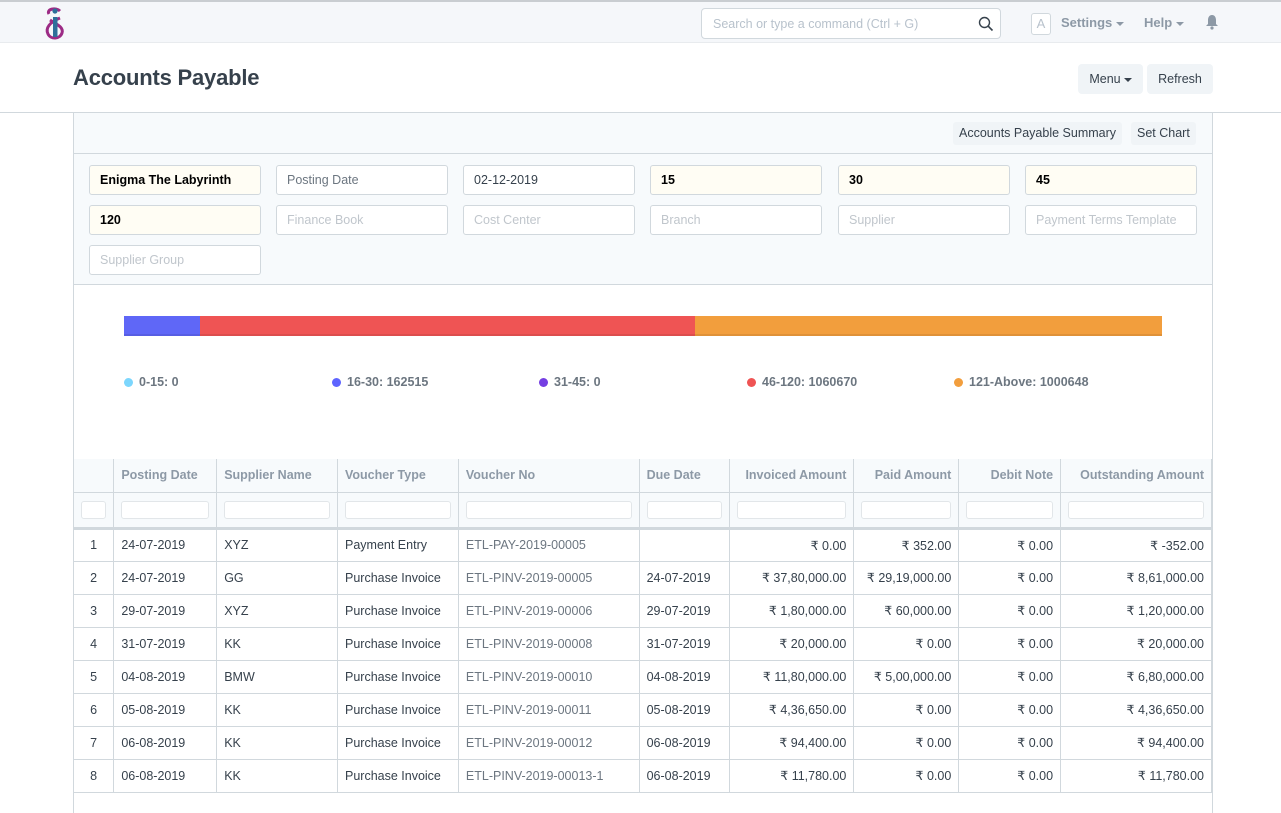 Image resolution: width=1281 pixels, height=813 pixels. I want to click on branch-input, so click(736, 220).